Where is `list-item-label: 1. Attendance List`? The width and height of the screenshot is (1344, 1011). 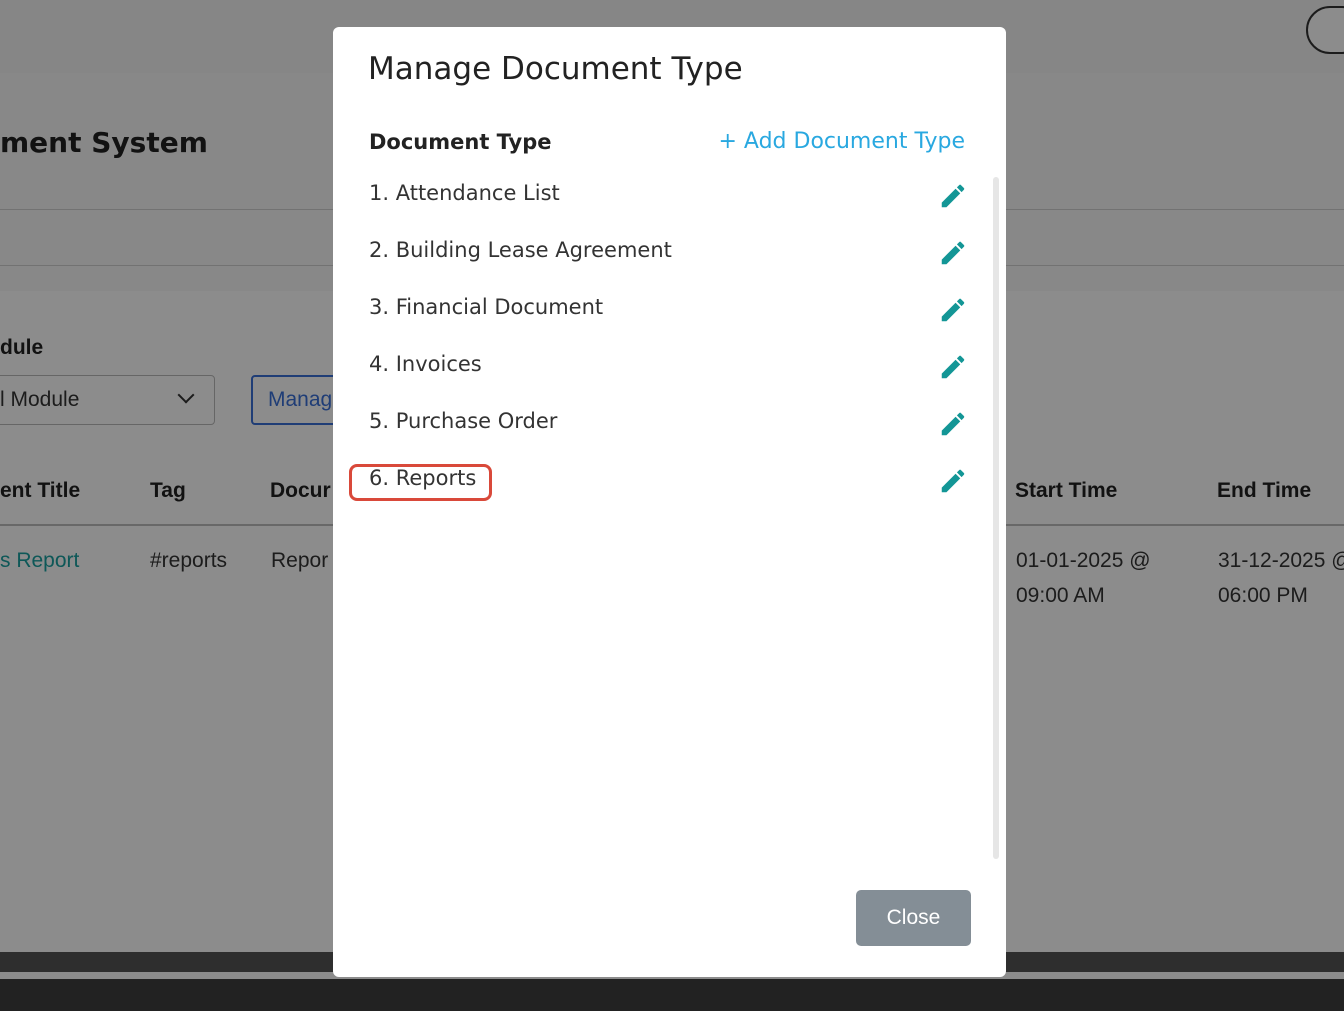 list-item-label: 1. Attendance List is located at coordinates (464, 193).